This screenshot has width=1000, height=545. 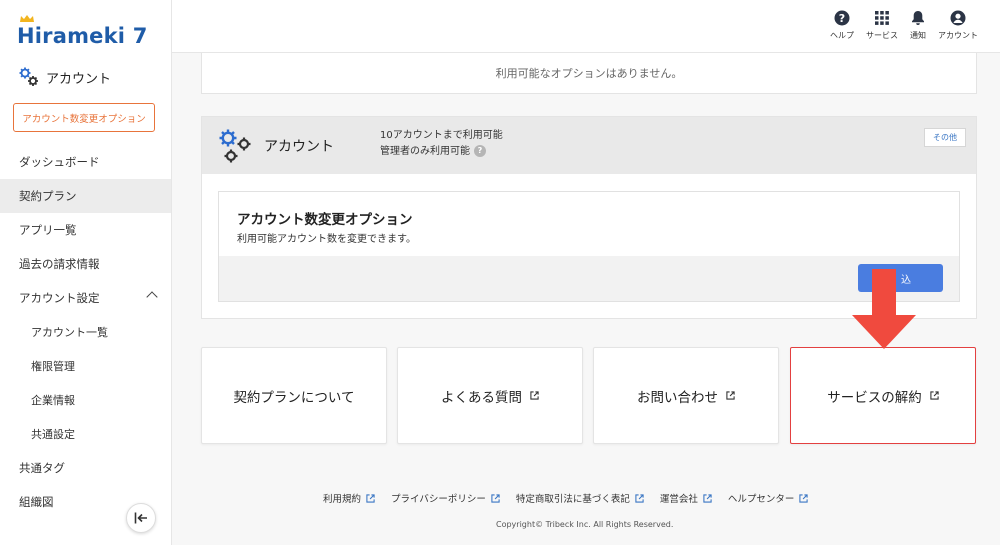 I want to click on notifications-button: 通知, so click(x=918, y=25).